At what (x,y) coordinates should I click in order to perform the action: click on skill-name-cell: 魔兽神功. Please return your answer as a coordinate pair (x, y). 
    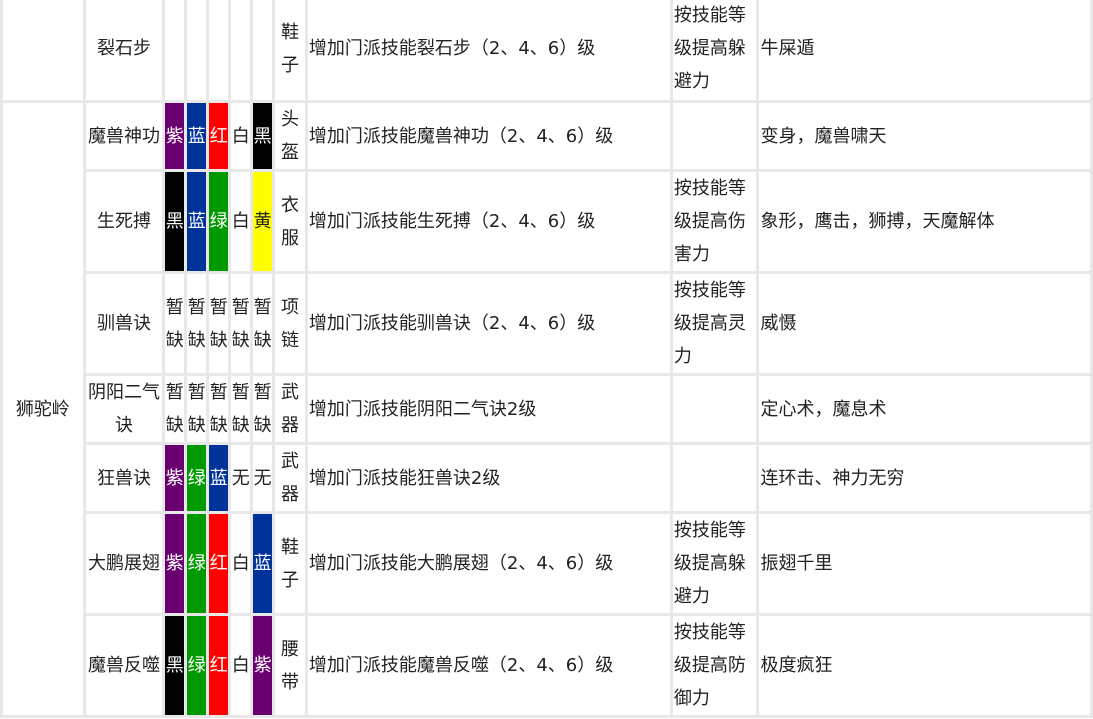
    Looking at the image, I should click on (124, 136).